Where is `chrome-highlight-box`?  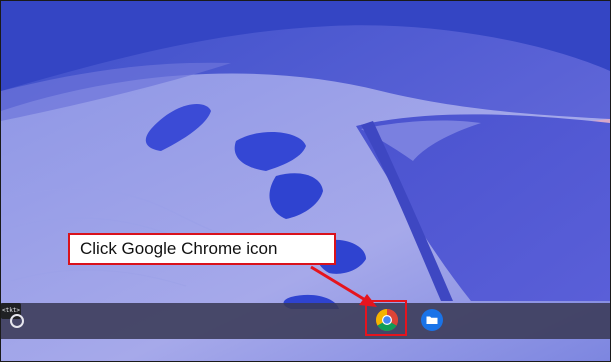
chrome-highlight-box is located at coordinates (386, 318).